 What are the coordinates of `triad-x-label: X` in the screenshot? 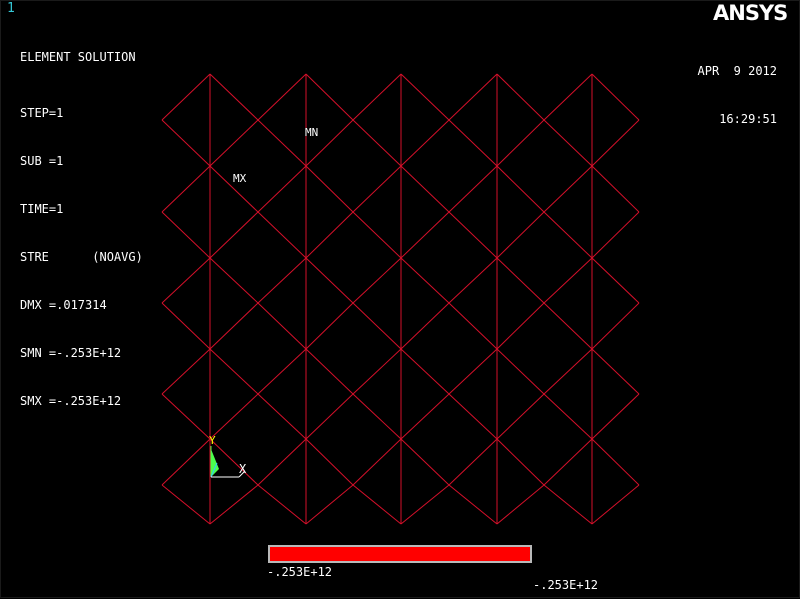 It's located at (243, 469).